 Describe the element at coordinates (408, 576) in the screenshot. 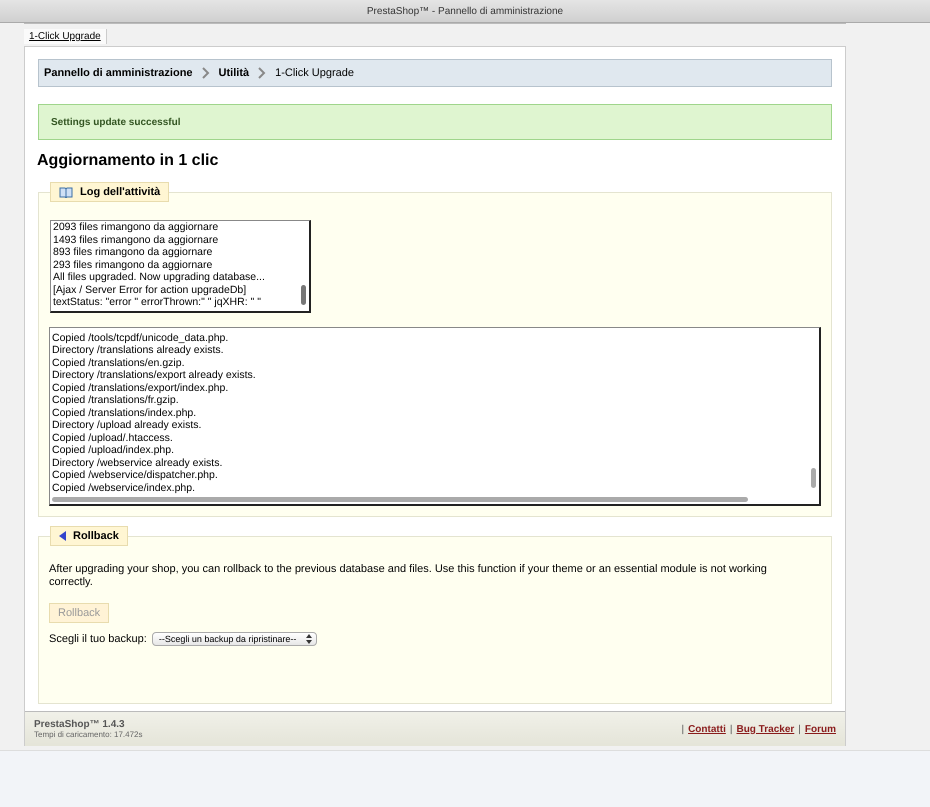

I see `description-text: After upgrading your shop, you can rollback to the previous database and files. Use this function if your theme or an essential module is not working correctly.` at that location.